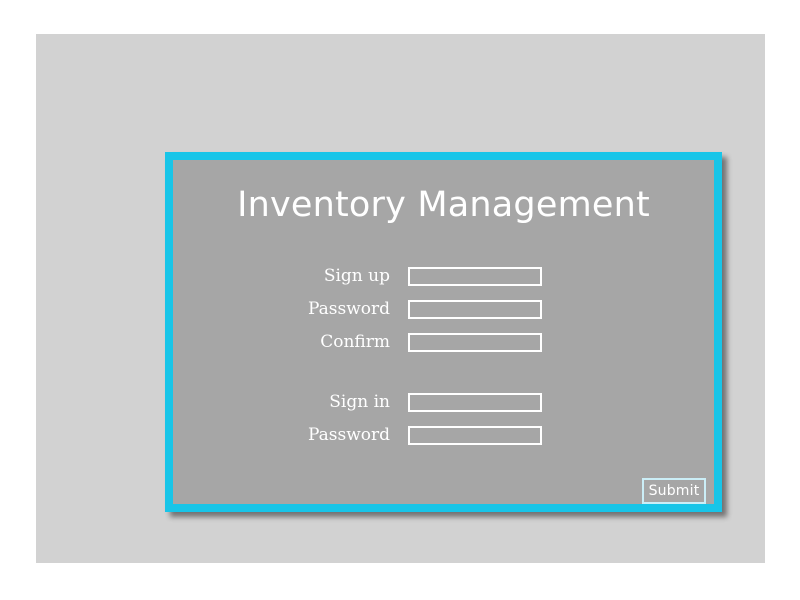 The width and height of the screenshot is (800, 600). What do you see at coordinates (348, 435) in the screenshot?
I see `label-signin-password: Password` at bounding box center [348, 435].